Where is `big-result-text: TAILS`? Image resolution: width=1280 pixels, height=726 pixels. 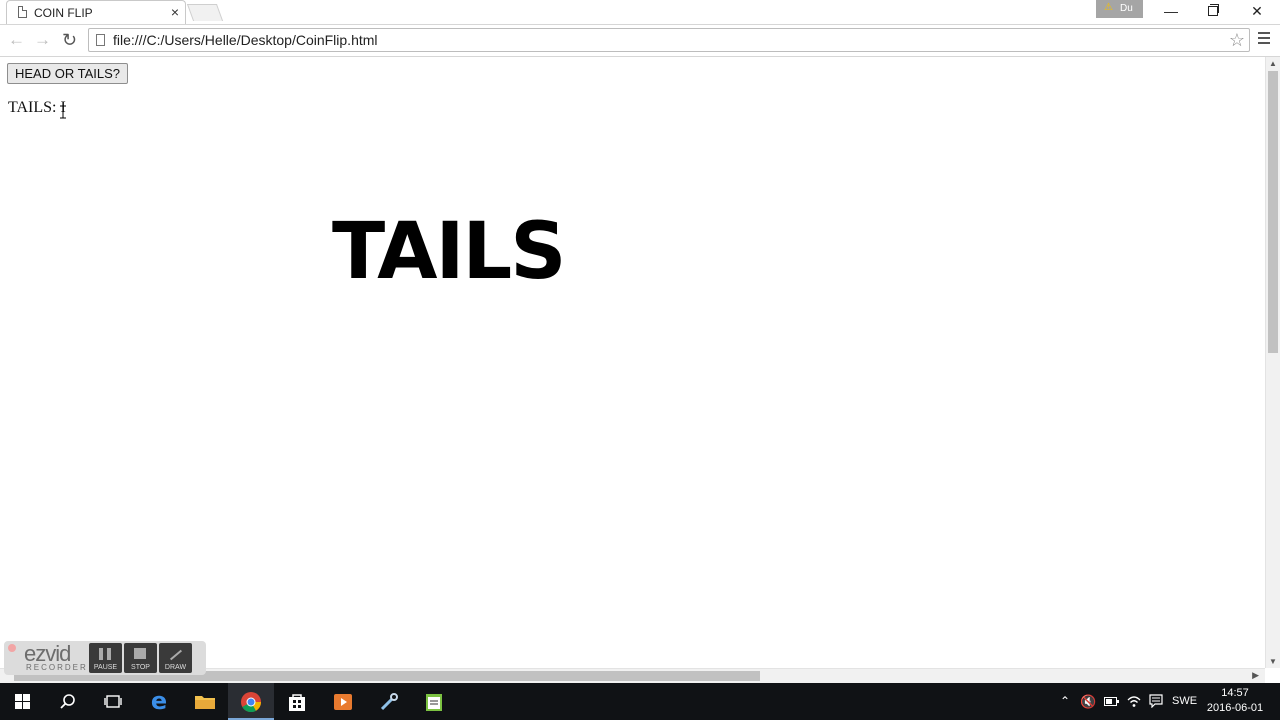
big-result-text: TAILS is located at coordinates (449, 252).